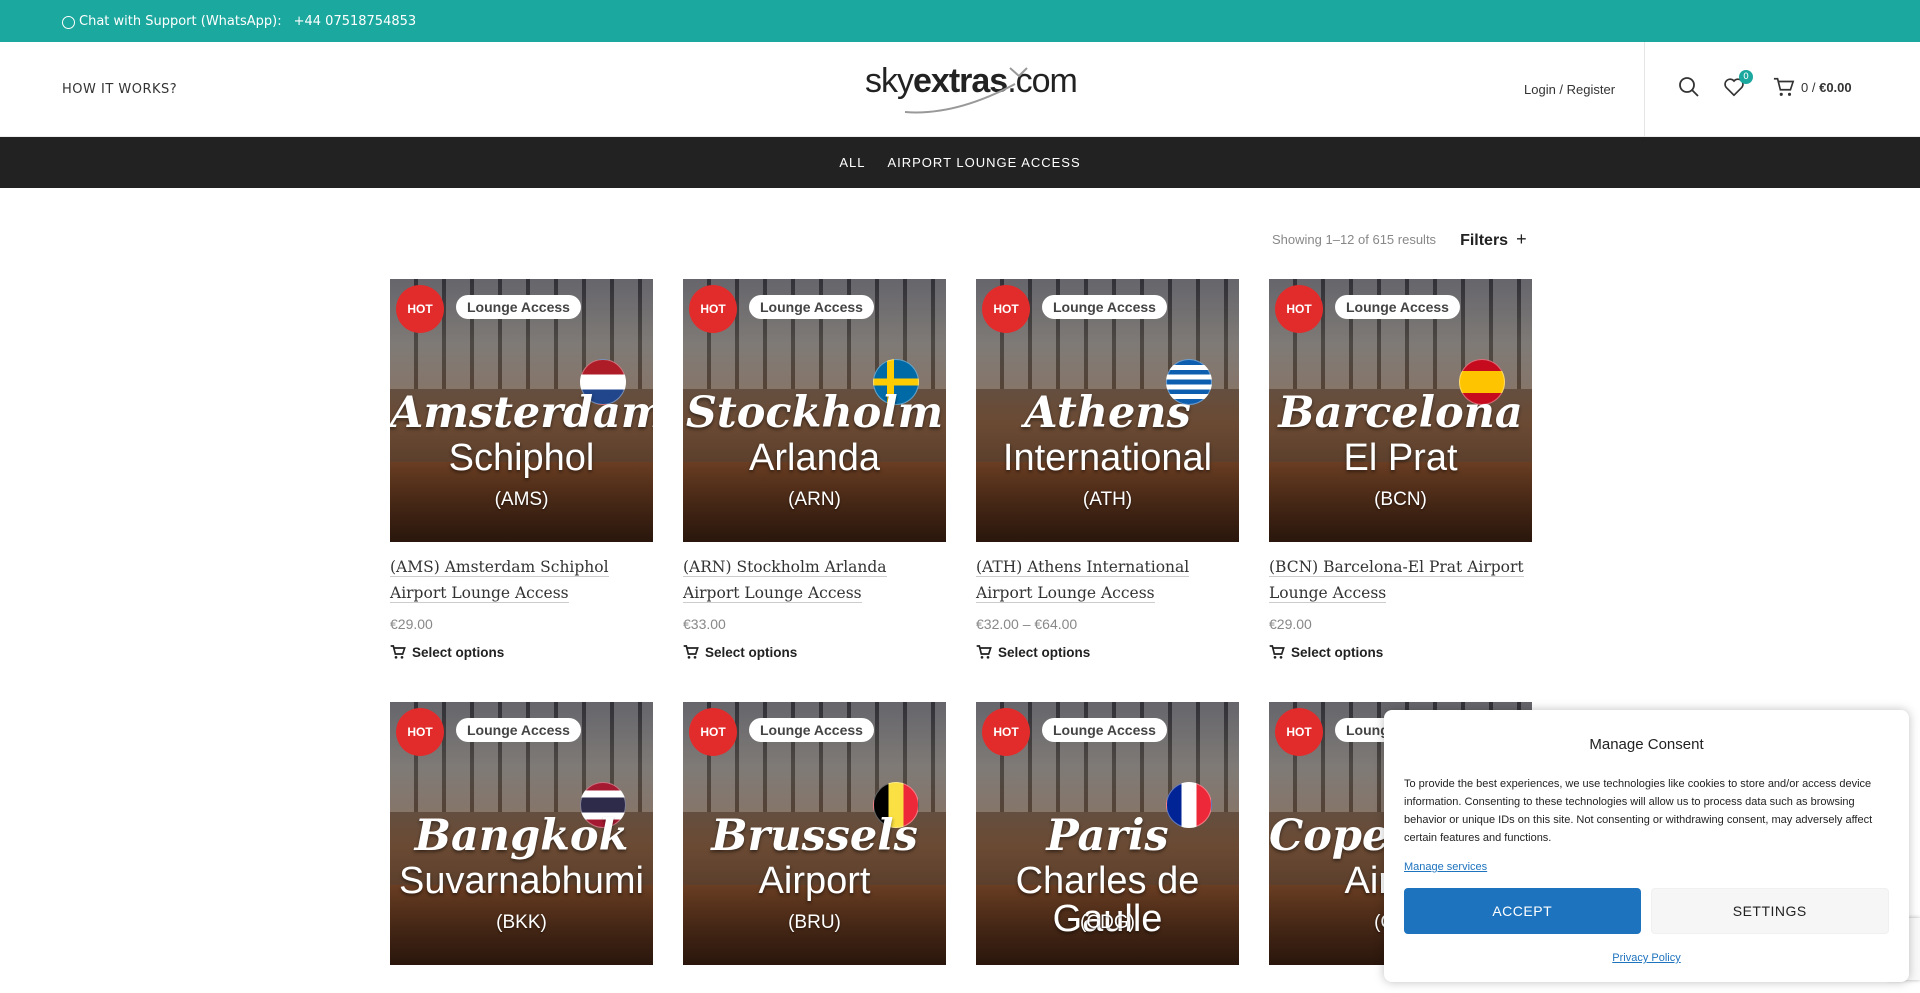 This screenshot has width=1920, height=993. I want to click on image-airport: Schiphol, so click(521, 458).